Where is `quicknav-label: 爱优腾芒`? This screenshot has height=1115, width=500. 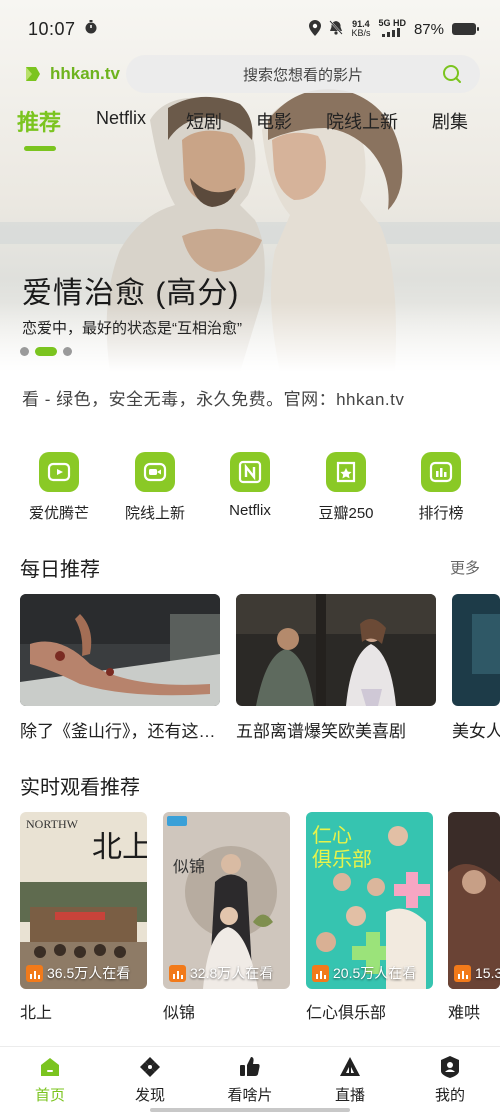 quicknav-label: 爱优腾芒 is located at coordinates (58, 513).